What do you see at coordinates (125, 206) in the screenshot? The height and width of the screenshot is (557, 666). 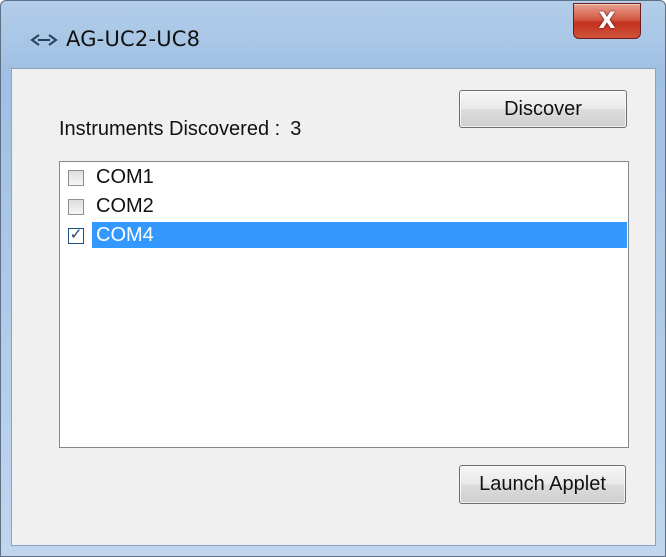 I see `port-label: COM2` at bounding box center [125, 206].